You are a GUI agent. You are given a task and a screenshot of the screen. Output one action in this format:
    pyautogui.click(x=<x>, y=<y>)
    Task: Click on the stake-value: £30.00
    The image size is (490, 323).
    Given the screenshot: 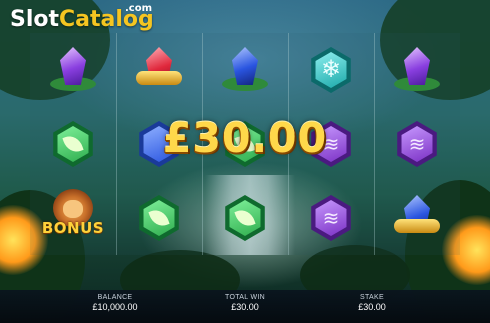 What is the action you would take?
    pyautogui.click(x=372, y=307)
    